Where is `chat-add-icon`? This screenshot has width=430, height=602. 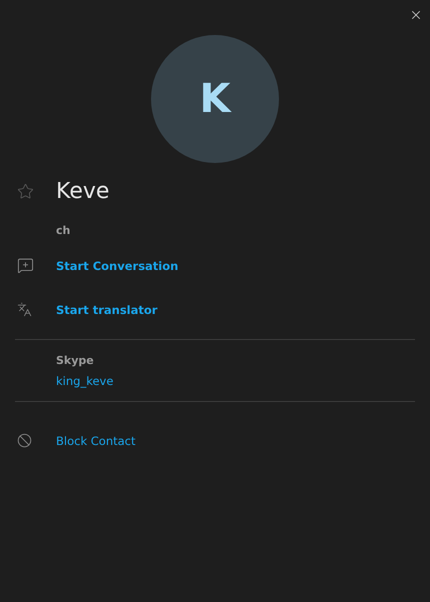
chat-add-icon is located at coordinates (25, 265).